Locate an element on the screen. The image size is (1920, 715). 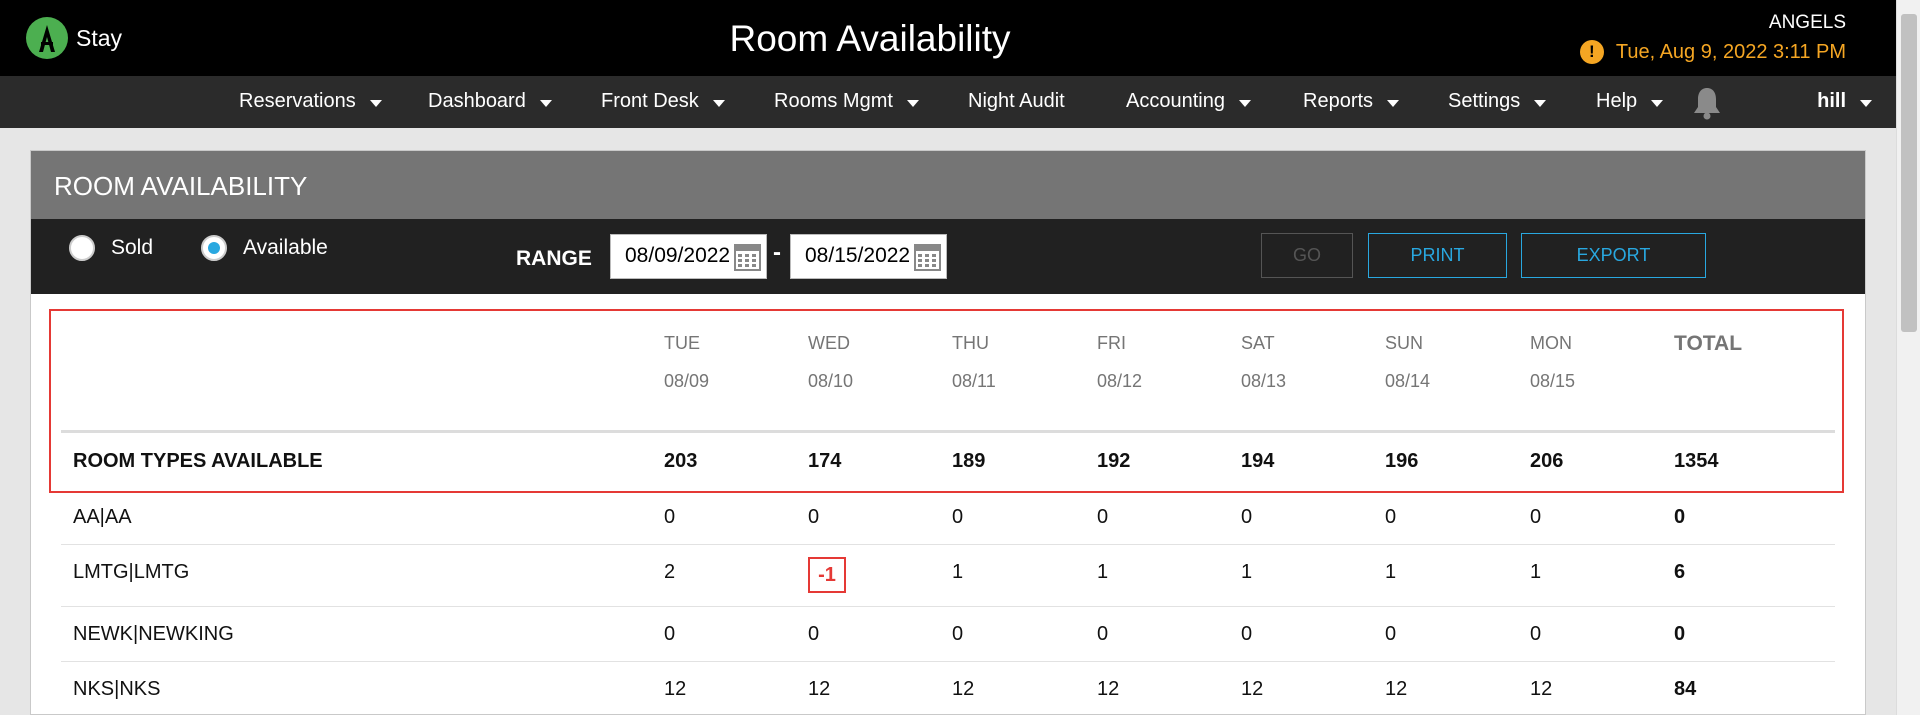
export-button: EXPORT is located at coordinates (1613, 255).